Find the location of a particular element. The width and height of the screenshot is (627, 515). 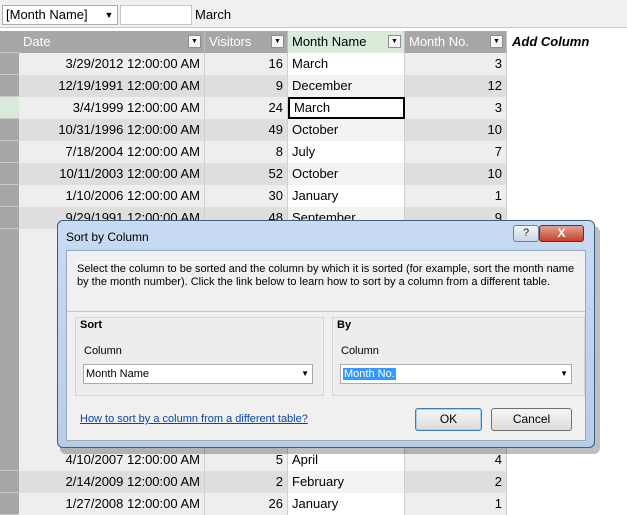

visitors-cell: 52 is located at coordinates (246, 174).